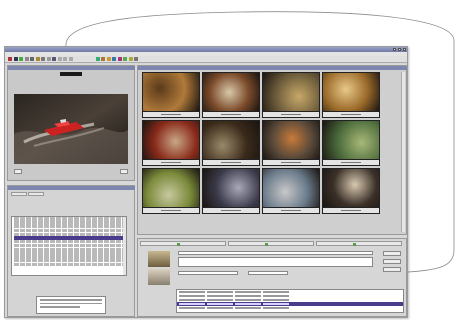 The image size is (457, 320). I want to click on grid-title-bar, so click(272, 68).